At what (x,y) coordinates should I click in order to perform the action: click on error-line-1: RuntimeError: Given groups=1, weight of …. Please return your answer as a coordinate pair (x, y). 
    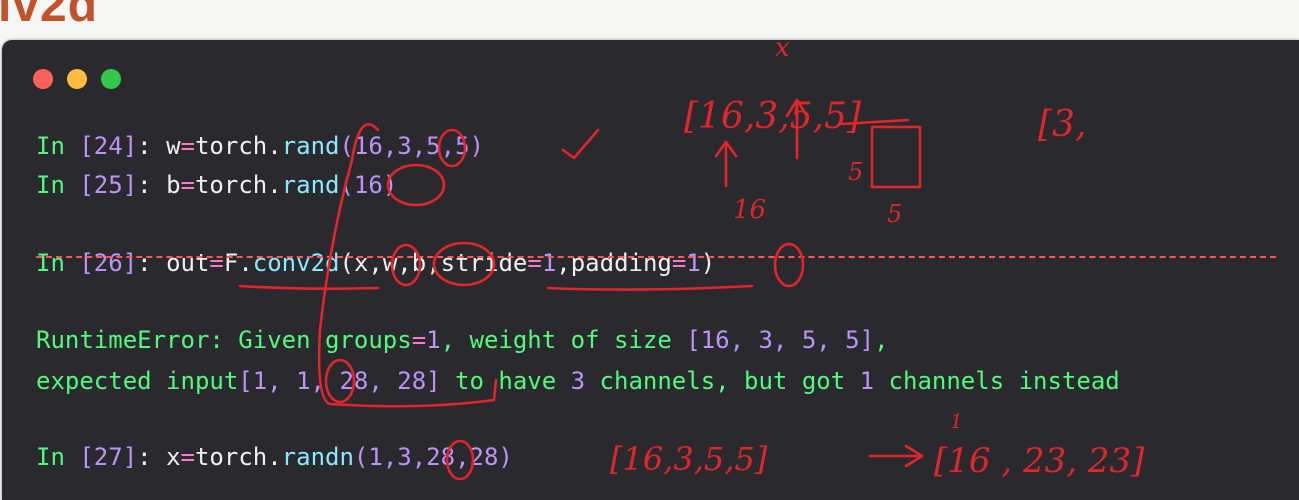
    Looking at the image, I should click on (462, 340).